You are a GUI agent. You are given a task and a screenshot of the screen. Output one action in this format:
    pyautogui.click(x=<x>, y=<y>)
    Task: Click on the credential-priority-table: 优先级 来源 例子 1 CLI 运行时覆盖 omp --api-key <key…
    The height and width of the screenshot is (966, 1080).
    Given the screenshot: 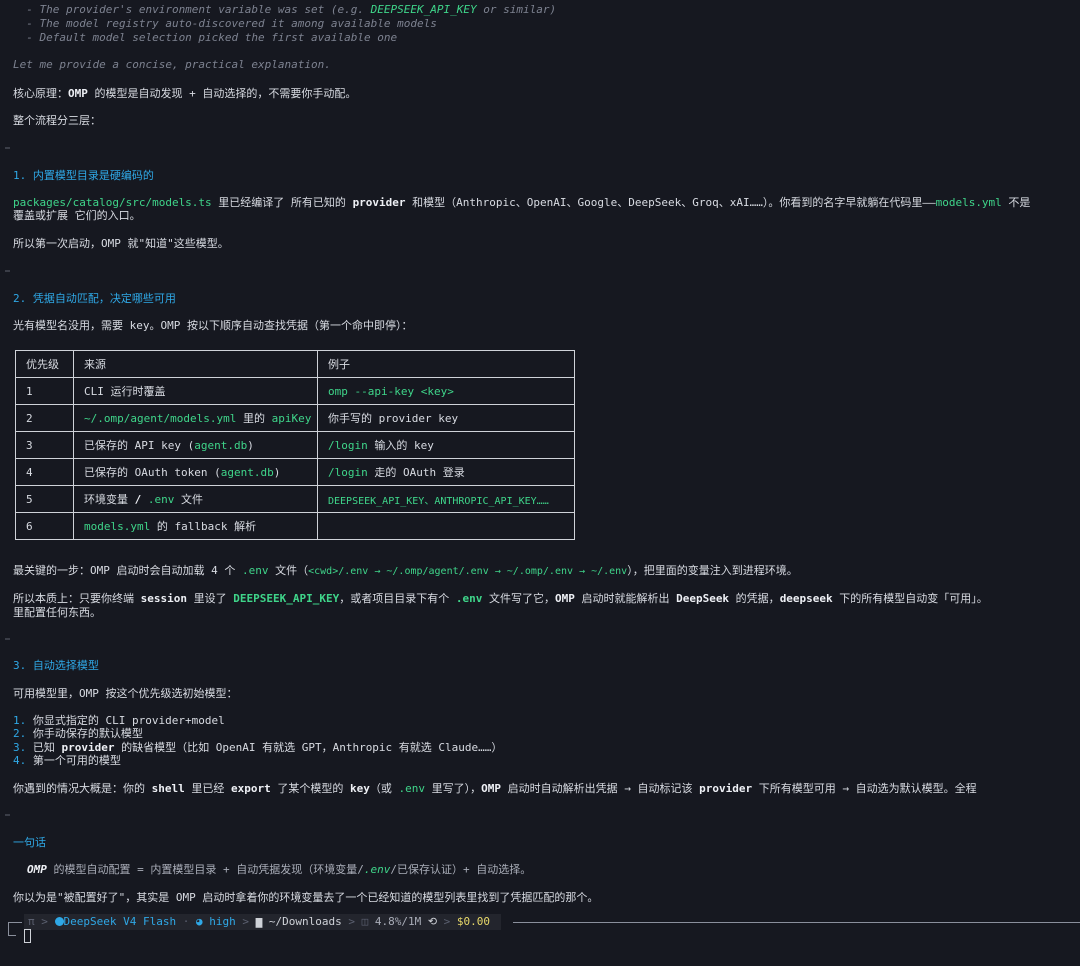 What is the action you would take?
    pyautogui.click(x=295, y=445)
    